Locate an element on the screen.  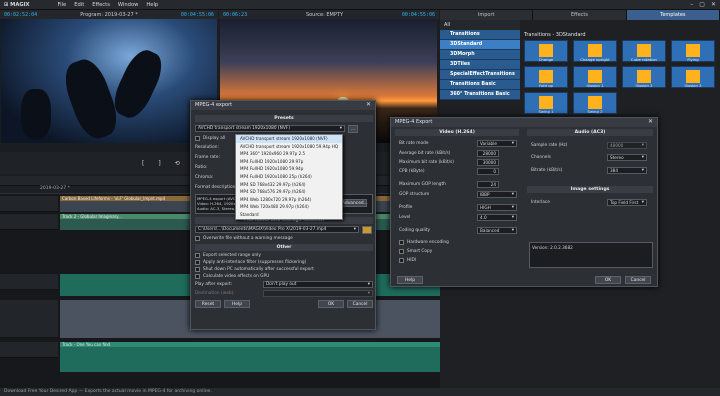
dialog-title: MPEG-4 export is located at coordinates (283, 105).